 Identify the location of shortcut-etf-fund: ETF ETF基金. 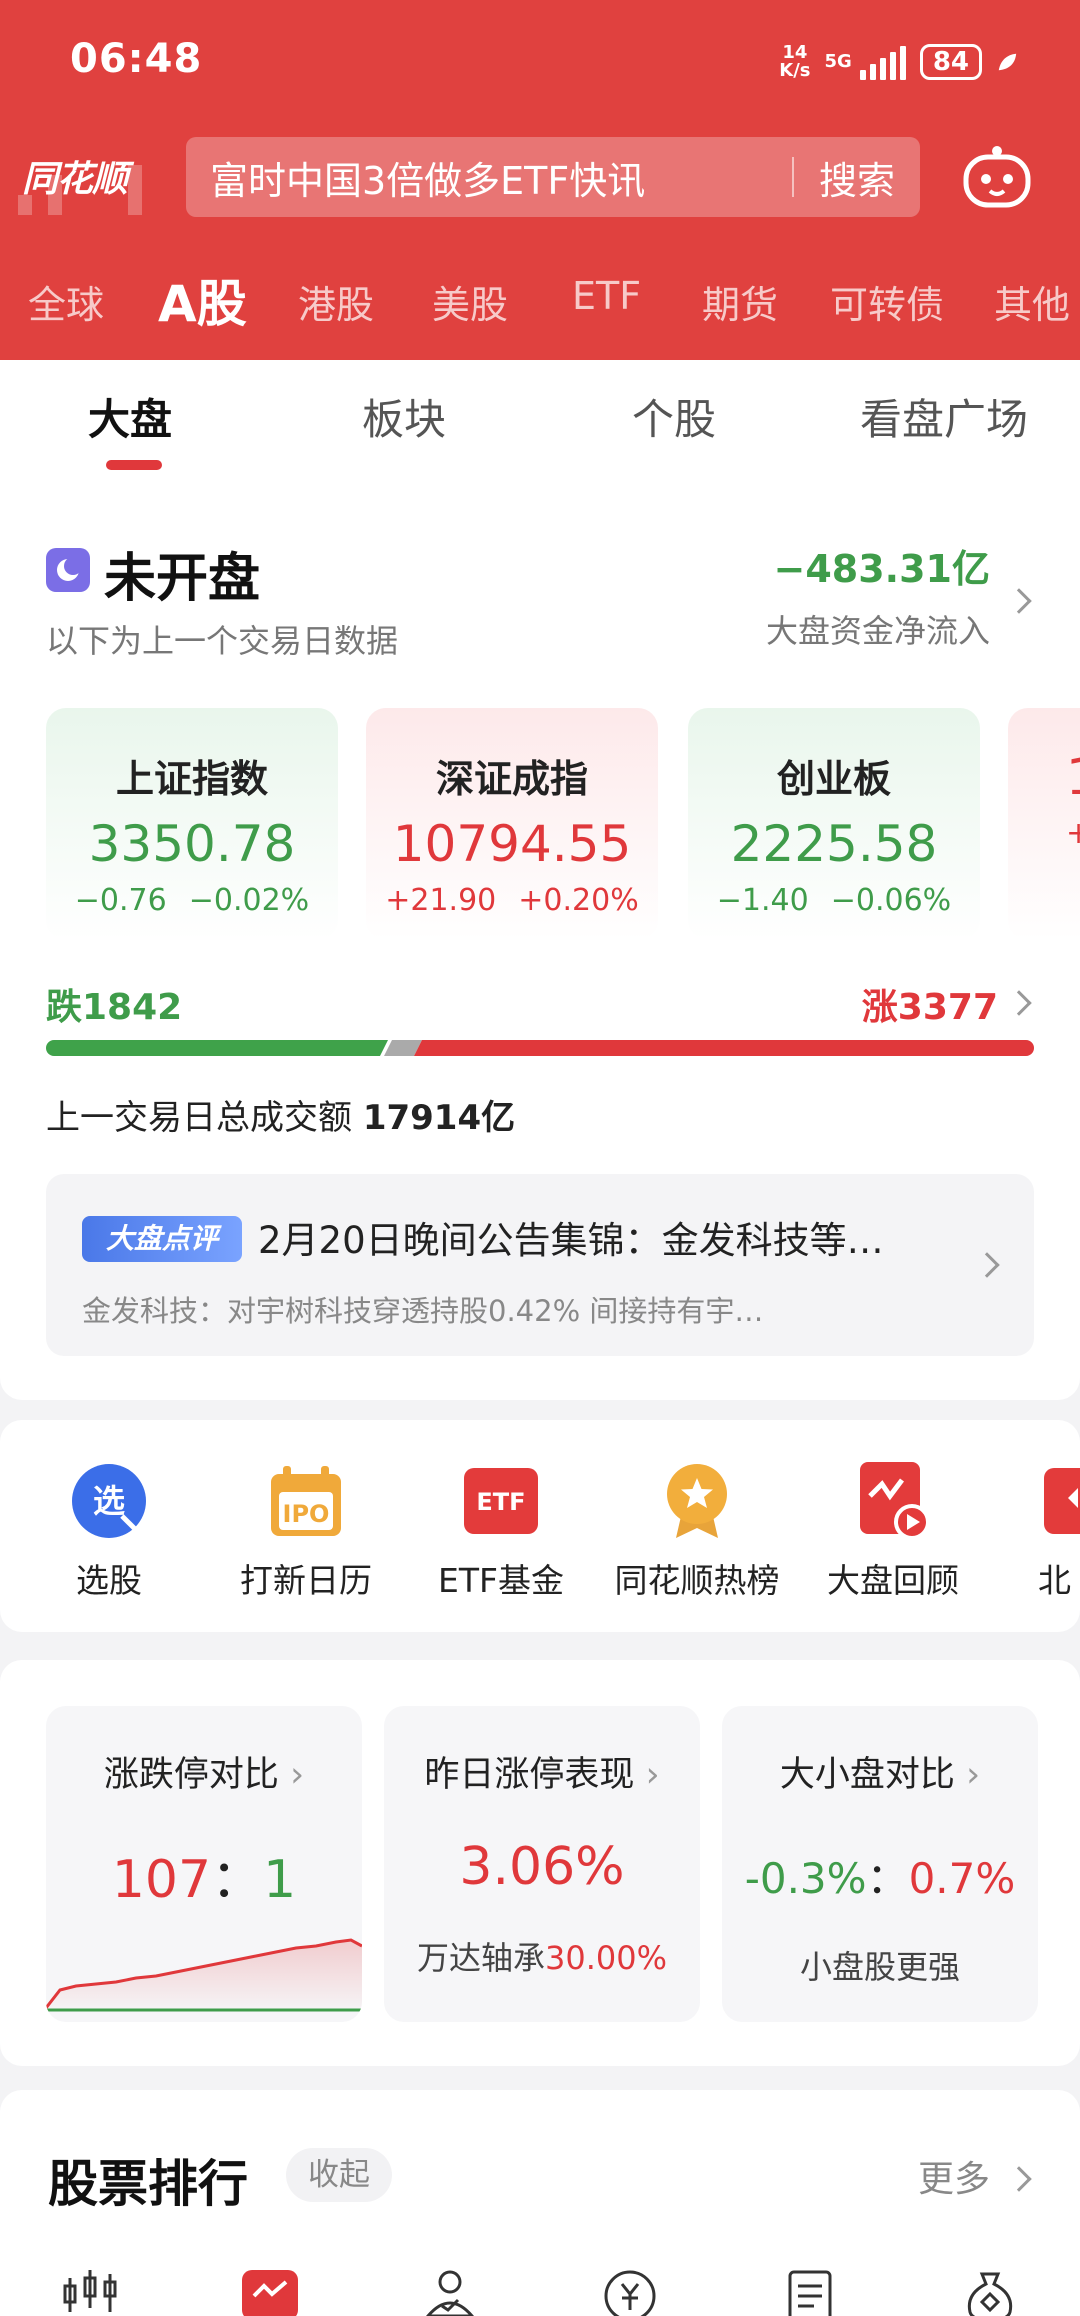
(501, 1532).